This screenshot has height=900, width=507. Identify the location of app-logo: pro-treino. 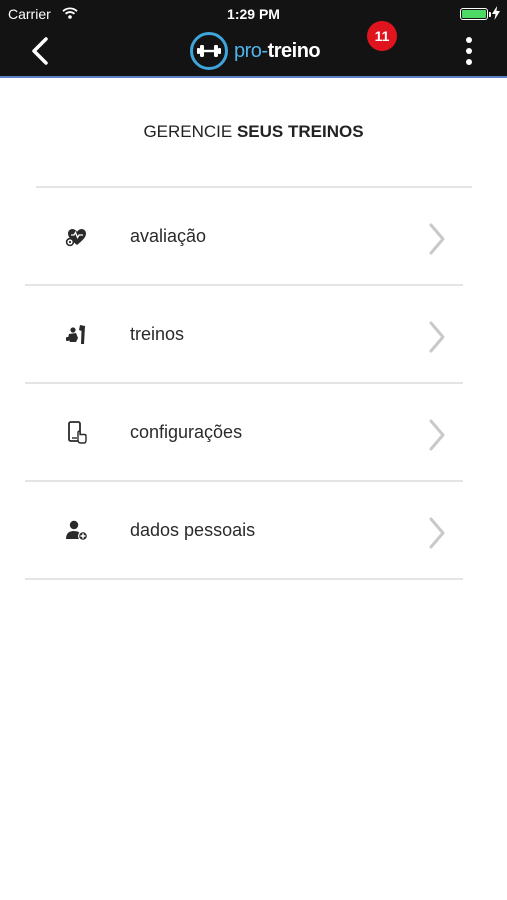
(255, 51).